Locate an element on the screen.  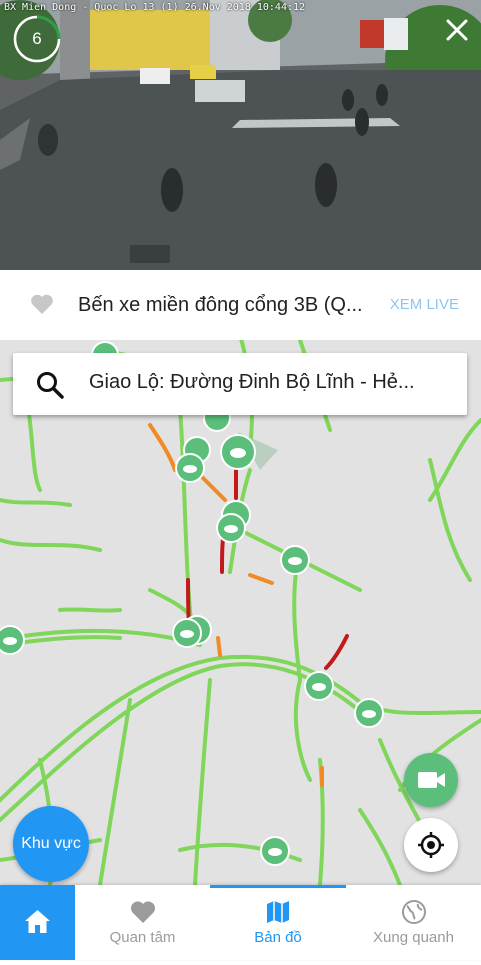
close-button is located at coordinates (457, 30).